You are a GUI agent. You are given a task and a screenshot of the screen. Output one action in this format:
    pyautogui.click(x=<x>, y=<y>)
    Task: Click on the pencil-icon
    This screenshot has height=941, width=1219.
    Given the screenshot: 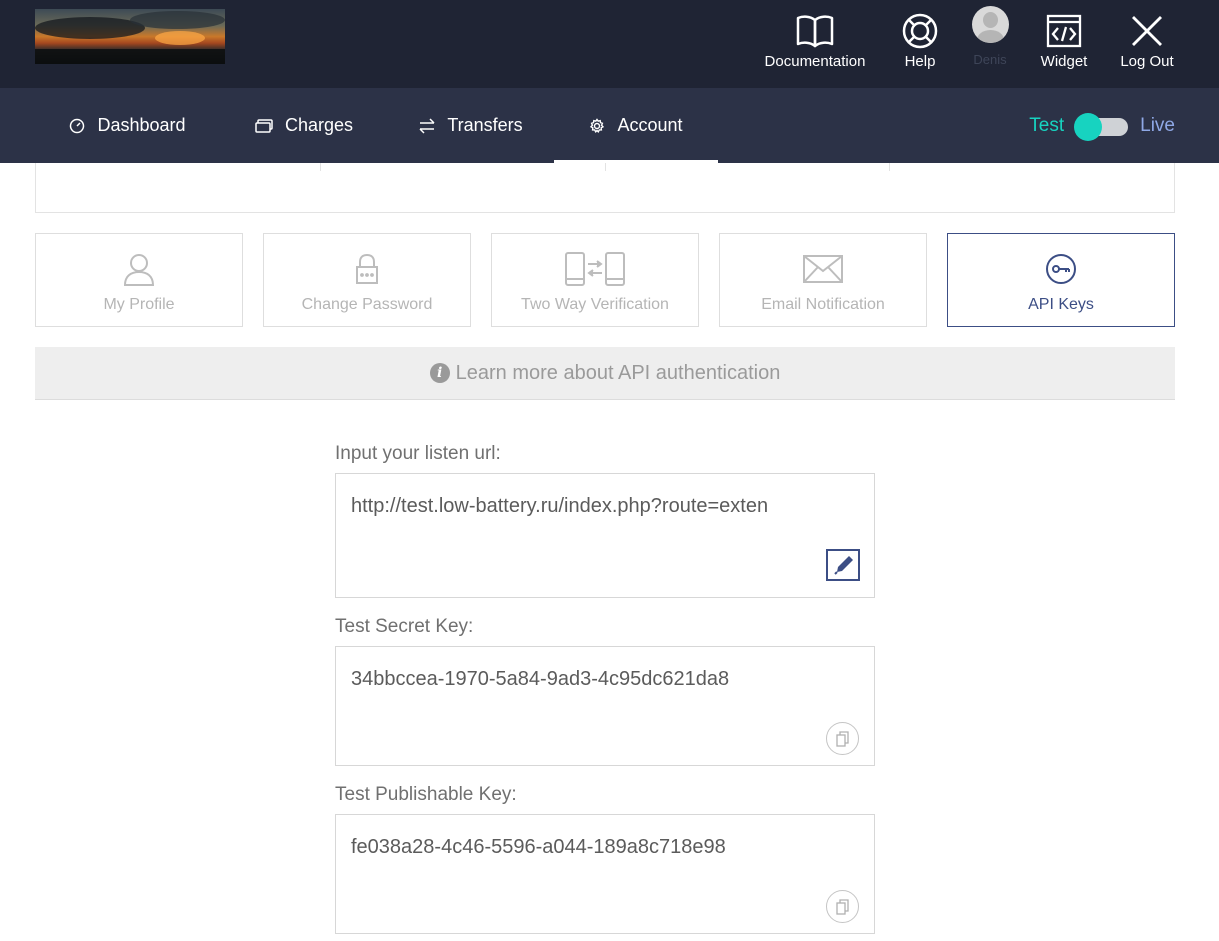 What is the action you would take?
    pyautogui.click(x=843, y=565)
    